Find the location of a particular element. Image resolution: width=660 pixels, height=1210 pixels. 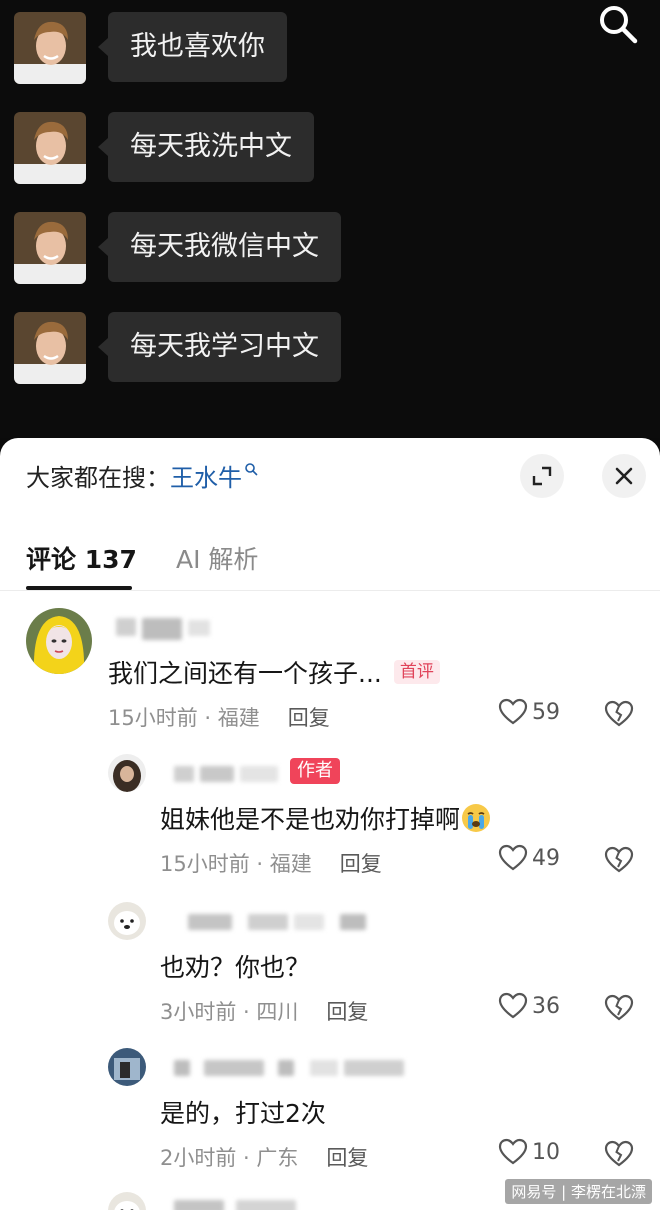

like-count: 59 is located at coordinates (546, 712).